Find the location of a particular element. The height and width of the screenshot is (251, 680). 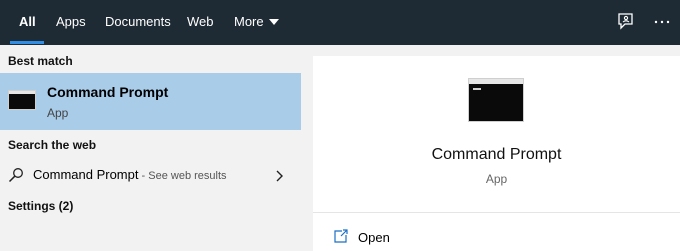

feedback-icon is located at coordinates (626, 22).